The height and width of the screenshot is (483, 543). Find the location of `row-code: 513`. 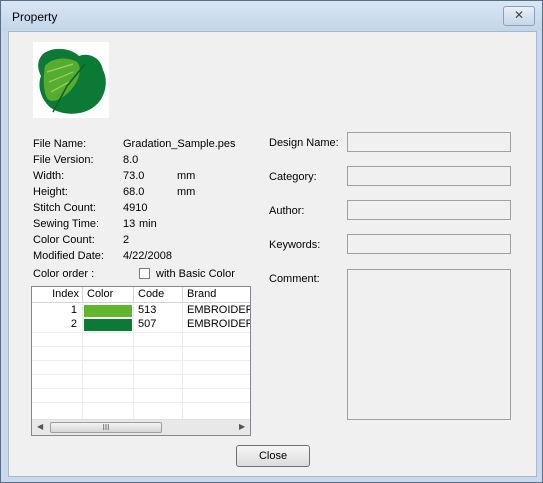

row-code: 513 is located at coordinates (147, 310).